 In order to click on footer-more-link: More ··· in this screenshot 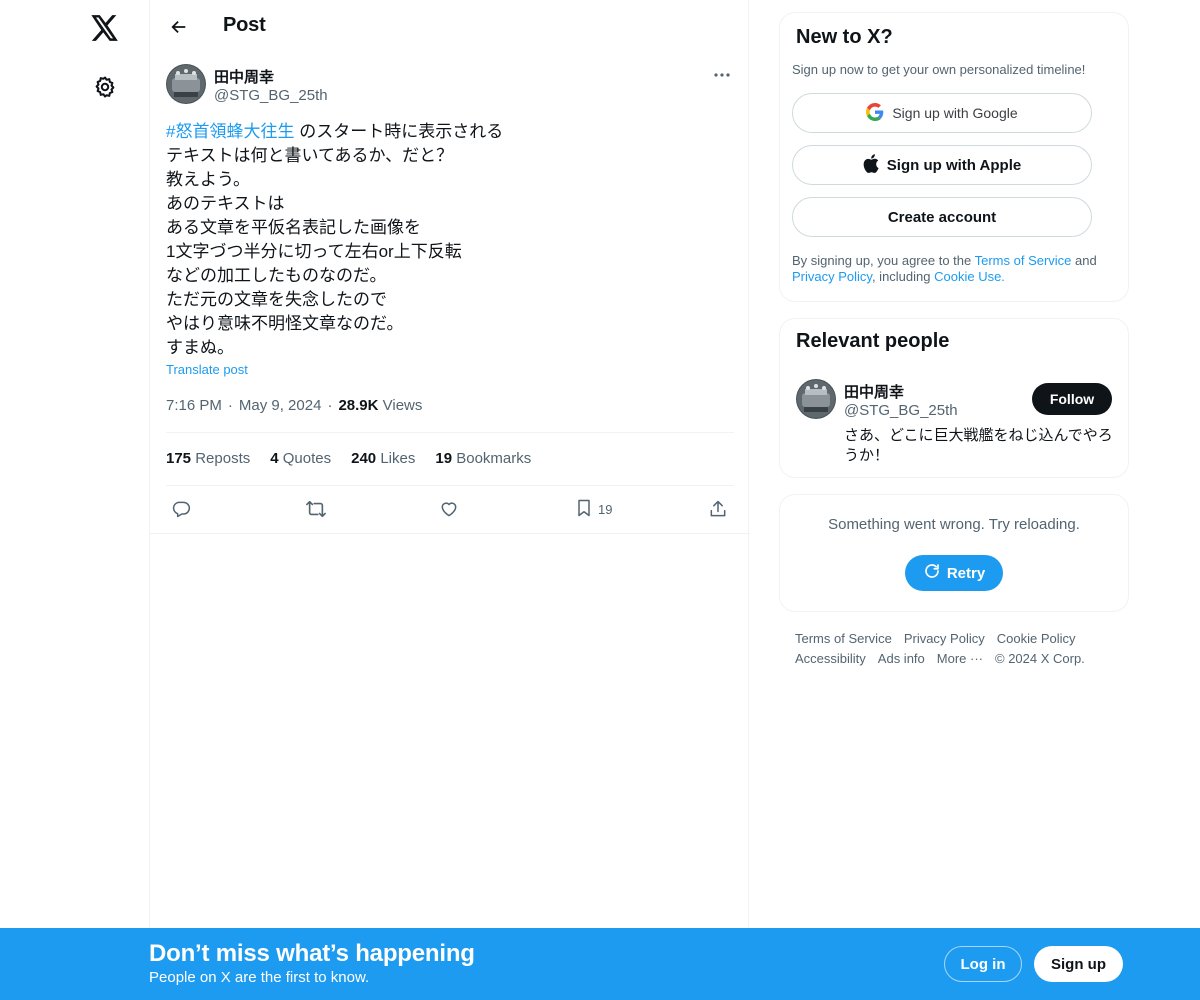, I will do `click(960, 658)`.